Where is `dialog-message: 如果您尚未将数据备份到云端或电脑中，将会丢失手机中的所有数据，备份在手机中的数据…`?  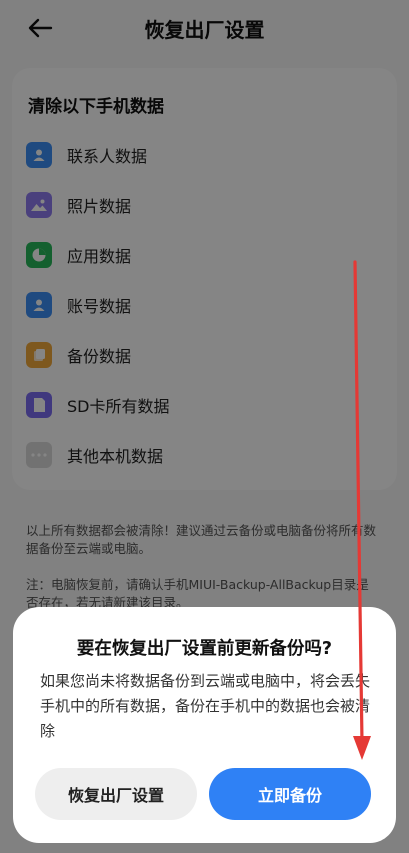 dialog-message: 如果您尚未将数据备份到云端或电脑中，将会丢失手机中的所有数据，备份在手机中的数据… is located at coordinates (205, 706).